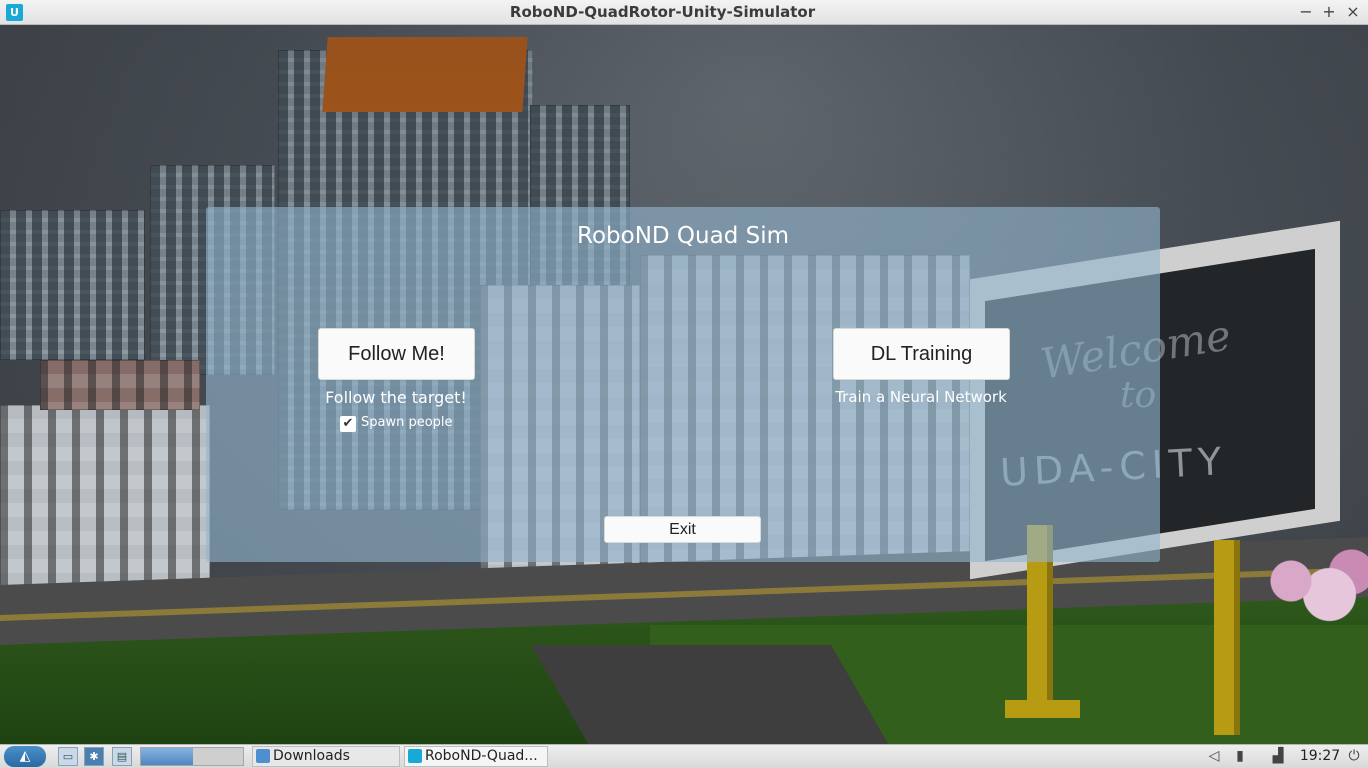 This screenshot has width=1368, height=768. I want to click on follow-me-button: Follow Me!, so click(396, 354).